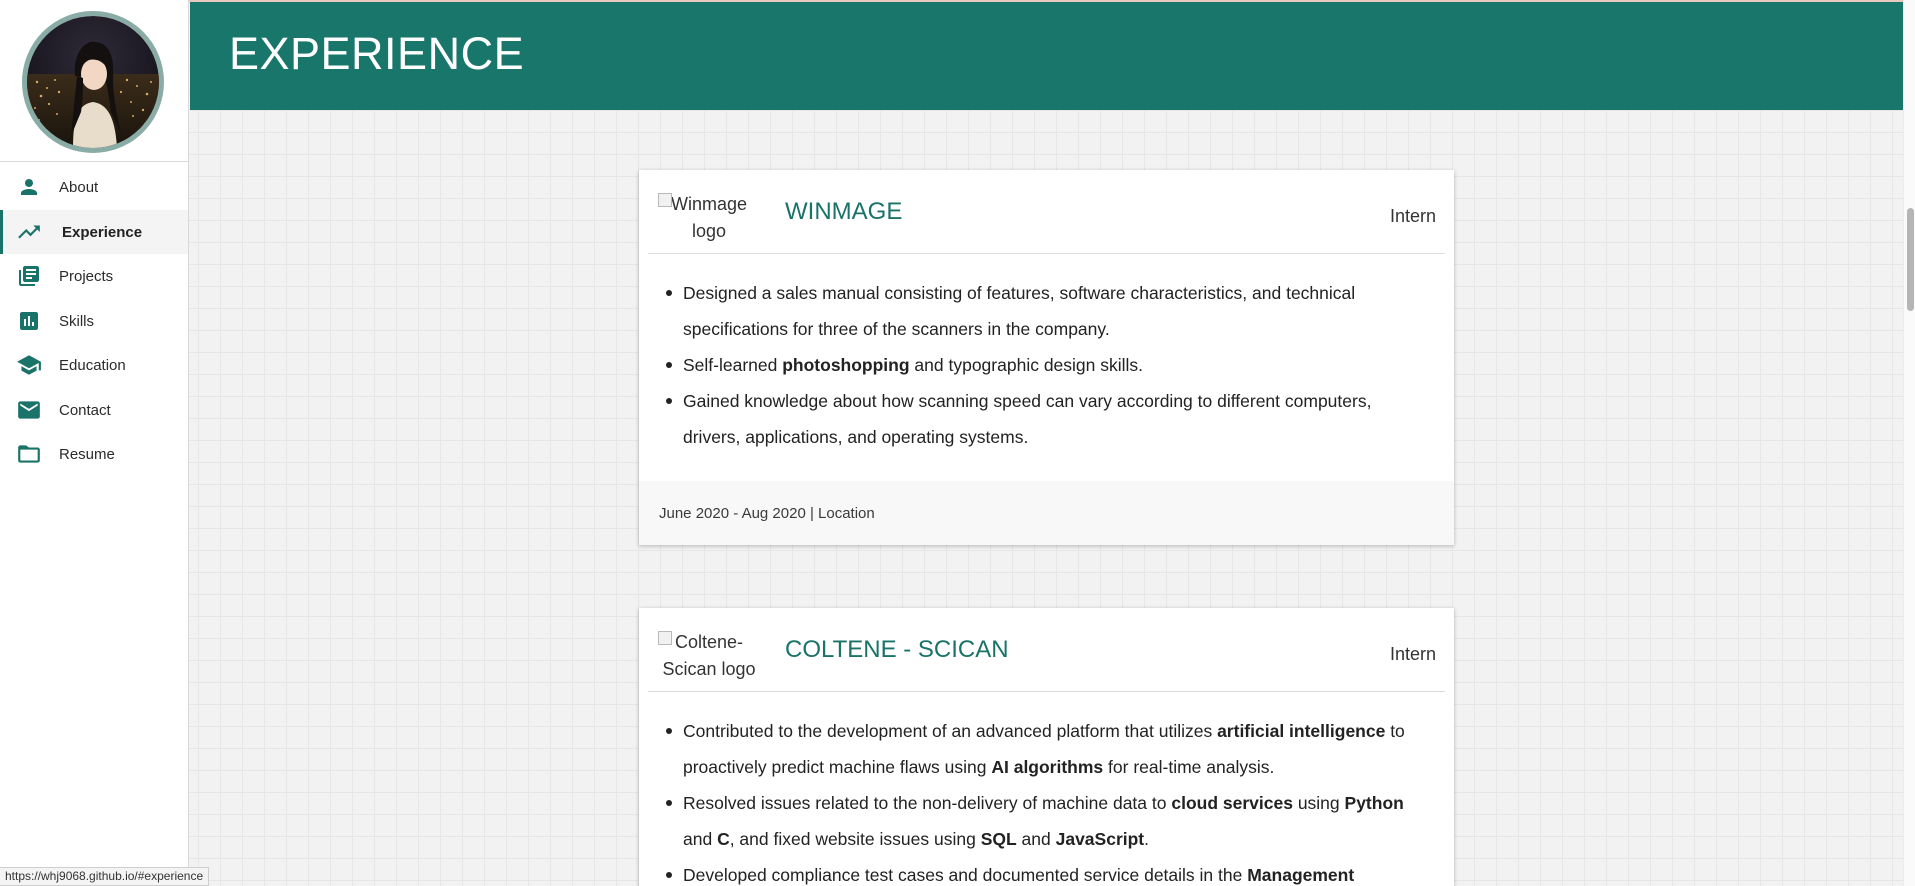  What do you see at coordinates (709, 656) in the screenshot?
I see `company-logo: Coltene- Scican logo` at bounding box center [709, 656].